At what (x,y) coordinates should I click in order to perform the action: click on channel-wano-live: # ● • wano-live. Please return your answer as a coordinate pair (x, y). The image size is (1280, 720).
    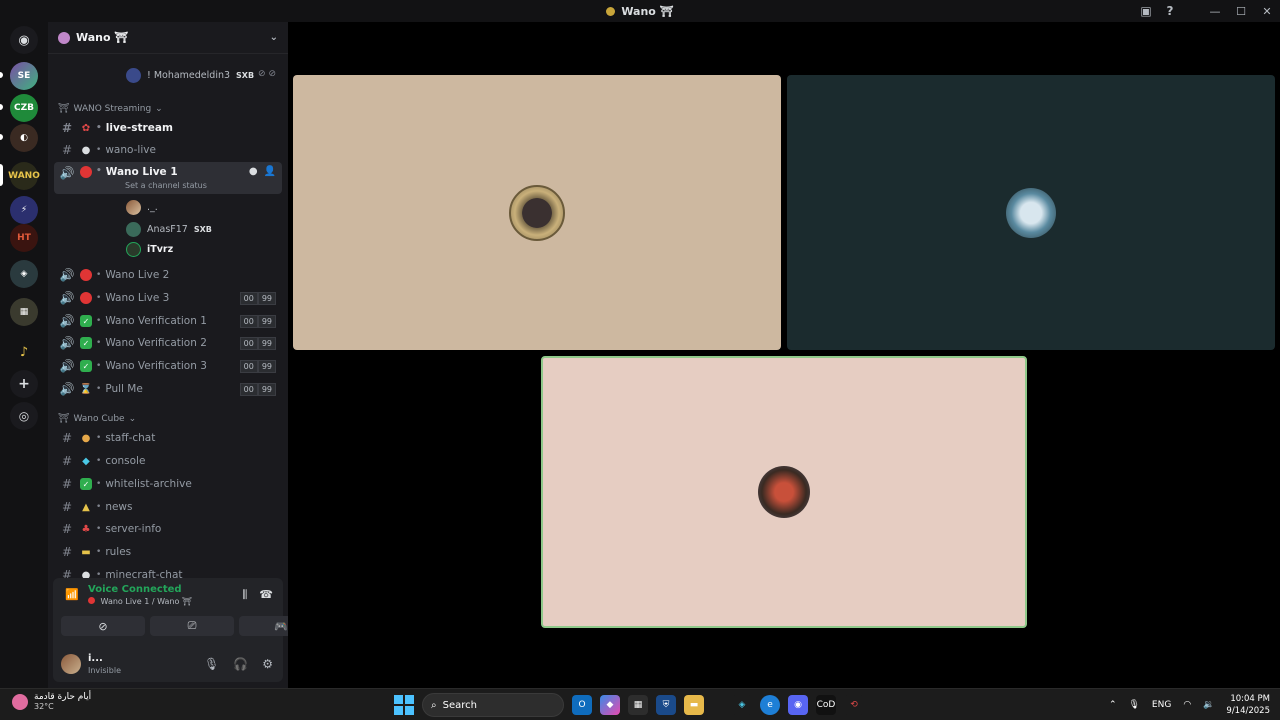
    Looking at the image, I should click on (168, 150).